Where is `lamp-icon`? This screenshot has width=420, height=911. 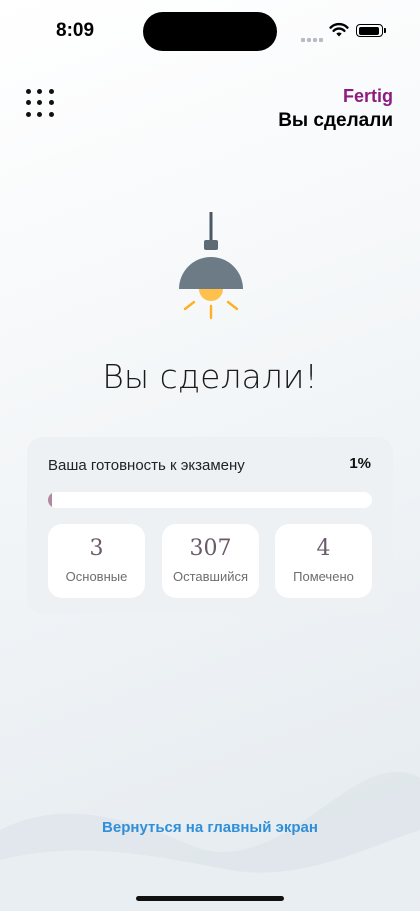
lamp-icon is located at coordinates (211, 266).